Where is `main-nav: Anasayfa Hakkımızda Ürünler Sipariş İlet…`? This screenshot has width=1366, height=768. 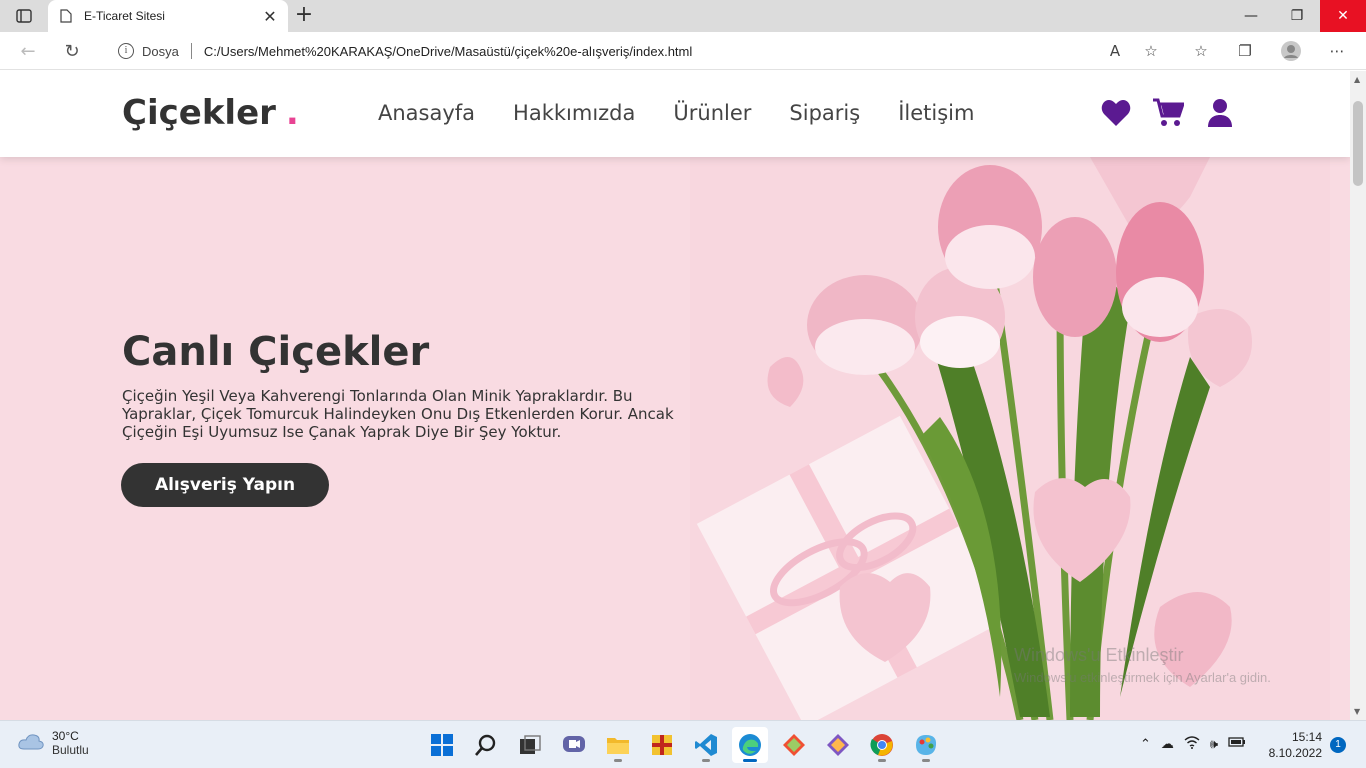
main-nav: Anasayfa Hakkımızda Ürünler Sipariş İlet… is located at coordinates (676, 113).